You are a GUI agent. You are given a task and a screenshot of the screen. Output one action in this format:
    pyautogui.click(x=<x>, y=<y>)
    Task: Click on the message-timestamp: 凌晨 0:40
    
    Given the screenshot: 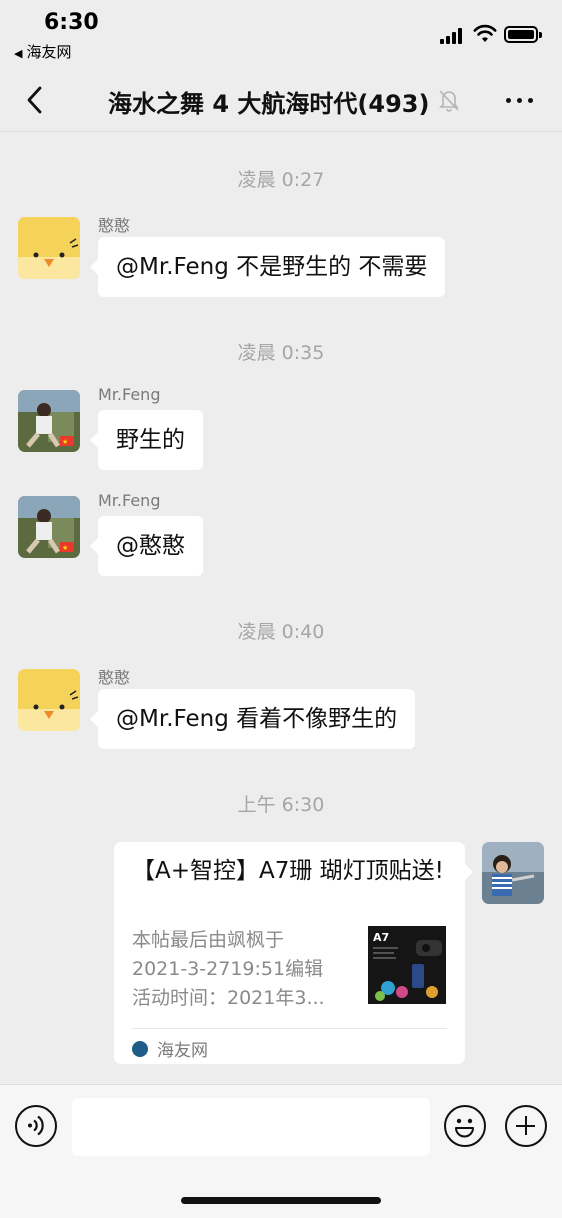 What is the action you would take?
    pyautogui.click(x=281, y=632)
    